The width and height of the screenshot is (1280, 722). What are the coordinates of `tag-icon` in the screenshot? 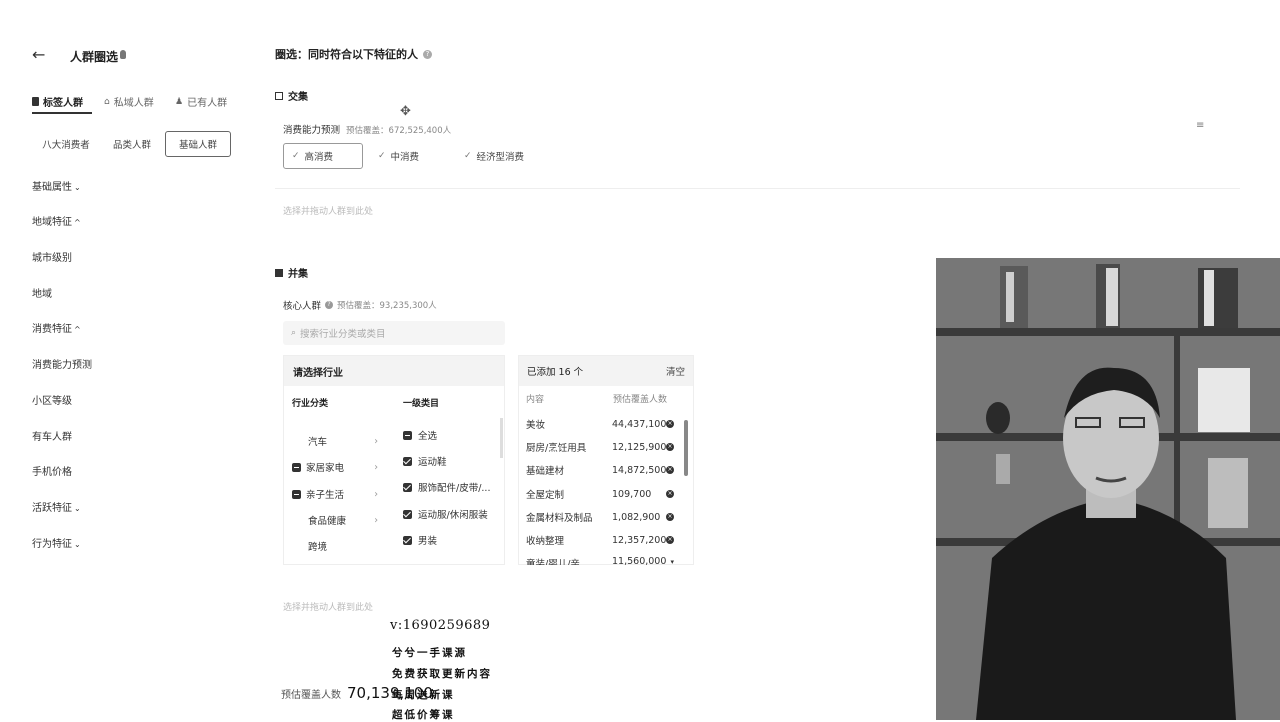 It's located at (35, 101).